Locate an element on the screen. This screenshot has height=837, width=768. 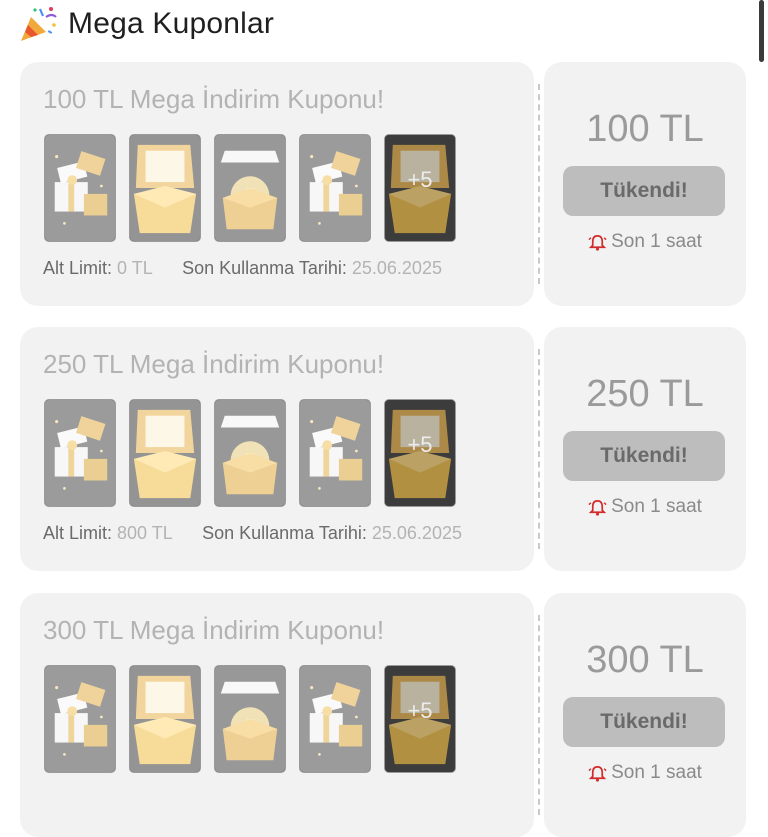
coupon-action-panel: 300 TL Tükendi! Son 1 saat is located at coordinates (645, 715).